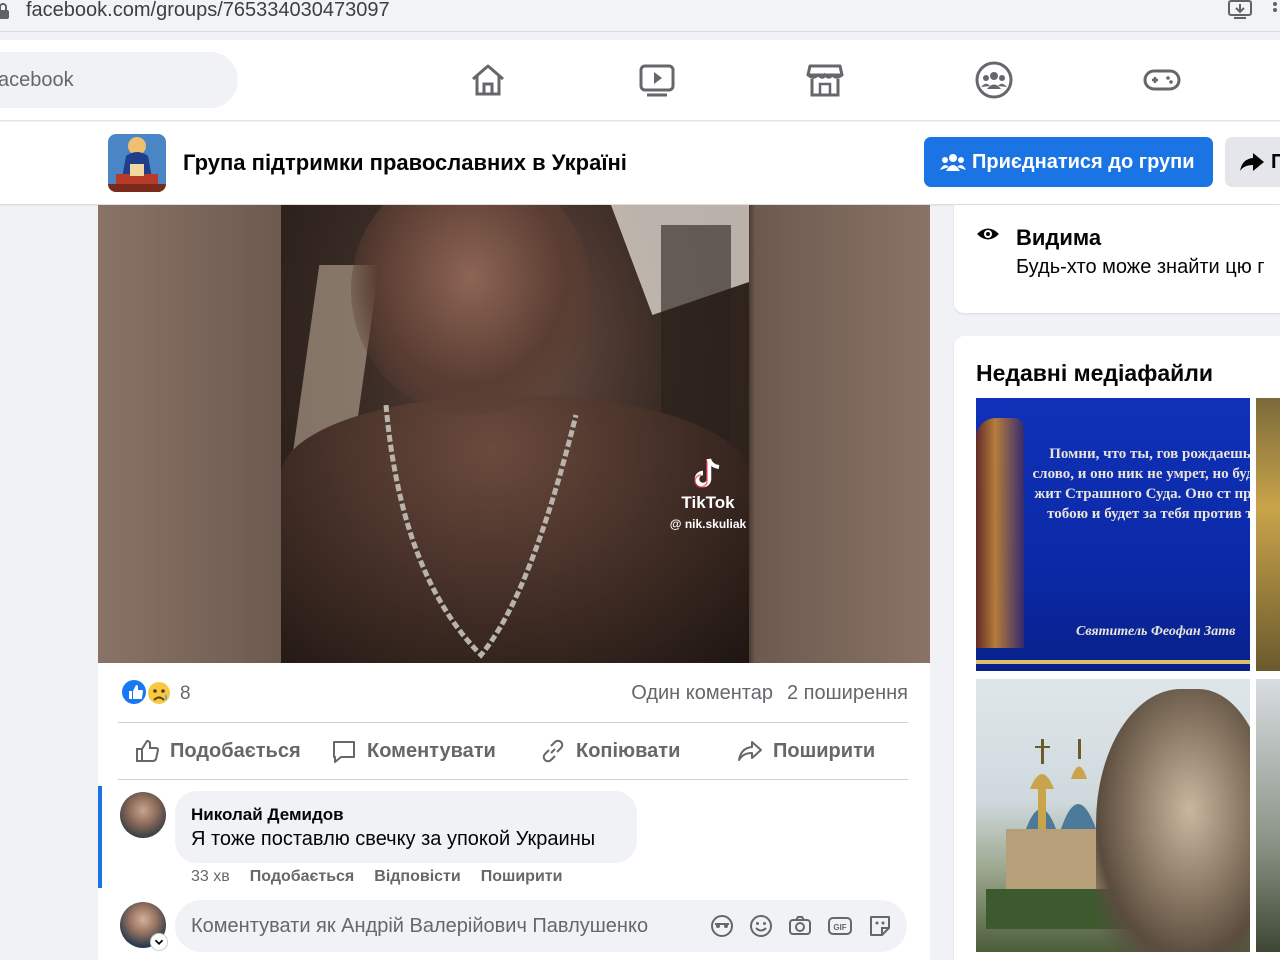 This screenshot has width=1280, height=960. Describe the element at coordinates (707, 473) in the screenshot. I see `tiktok-icon` at that location.